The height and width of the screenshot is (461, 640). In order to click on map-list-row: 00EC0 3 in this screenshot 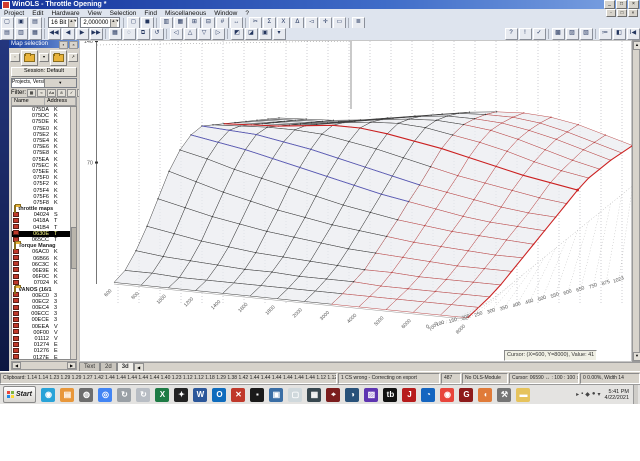, I will do `click(44, 295)`.